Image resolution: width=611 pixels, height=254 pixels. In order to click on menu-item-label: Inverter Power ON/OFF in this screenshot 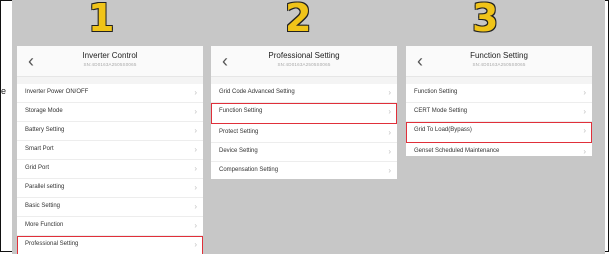, I will do `click(57, 92)`.